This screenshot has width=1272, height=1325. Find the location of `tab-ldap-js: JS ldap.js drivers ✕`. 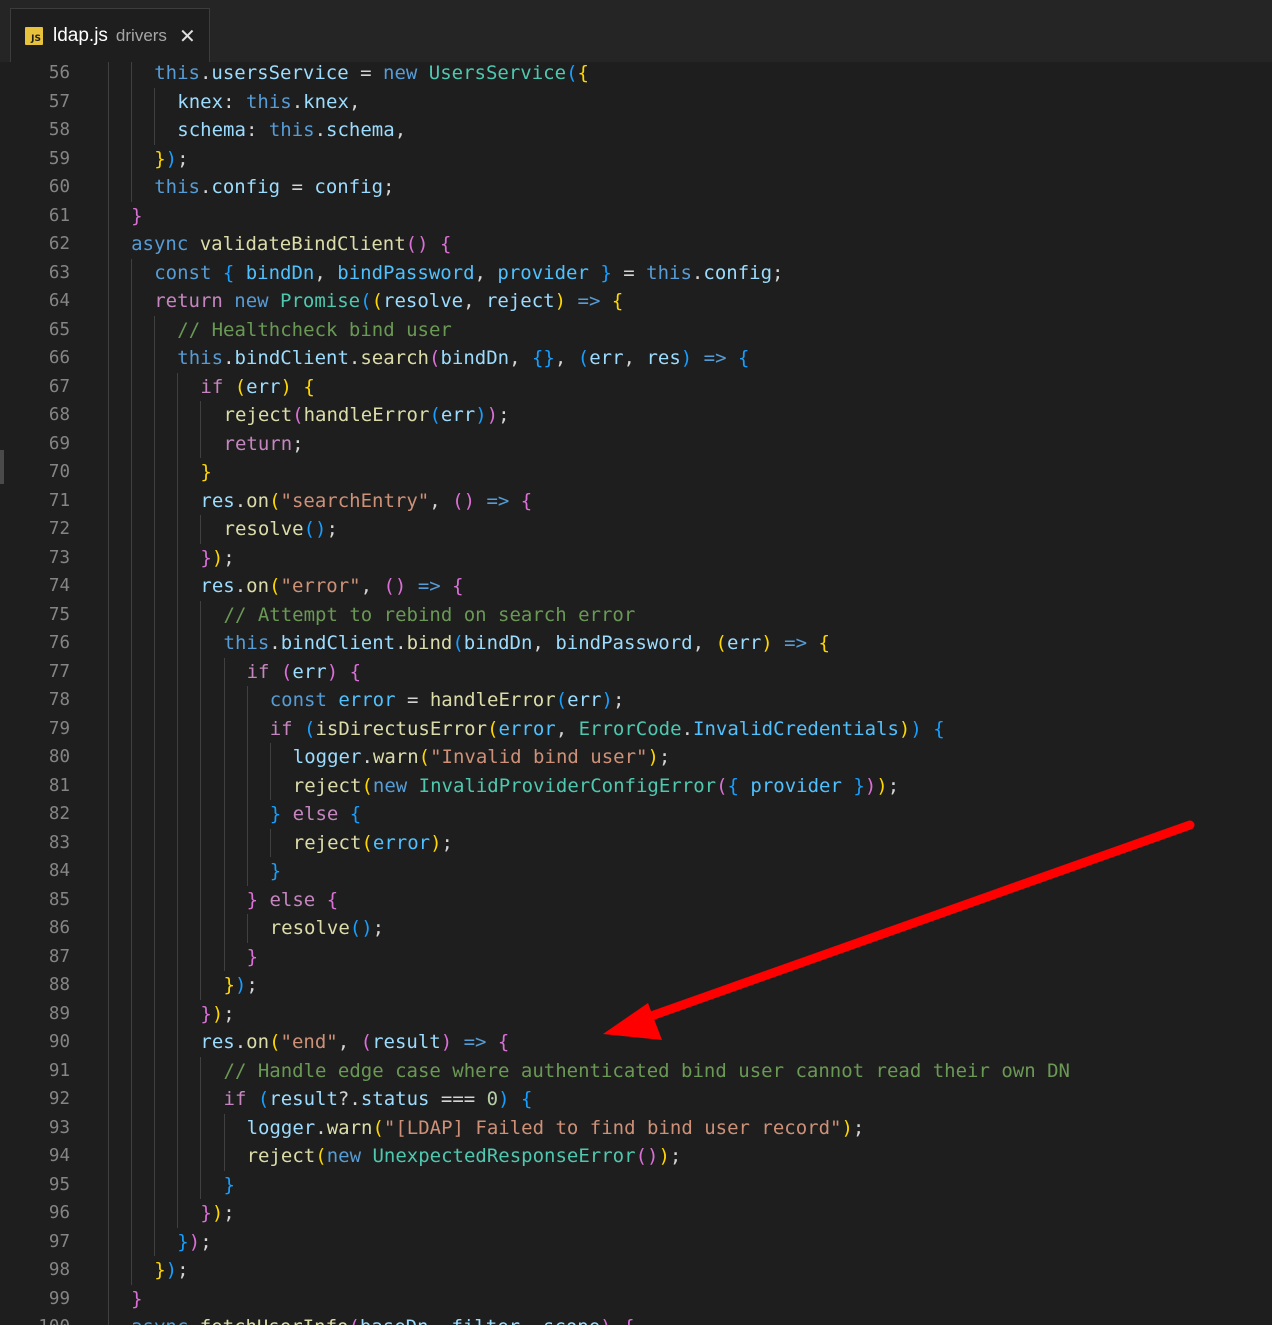

tab-ldap-js: JS ldap.js drivers ✕ is located at coordinates (110, 35).